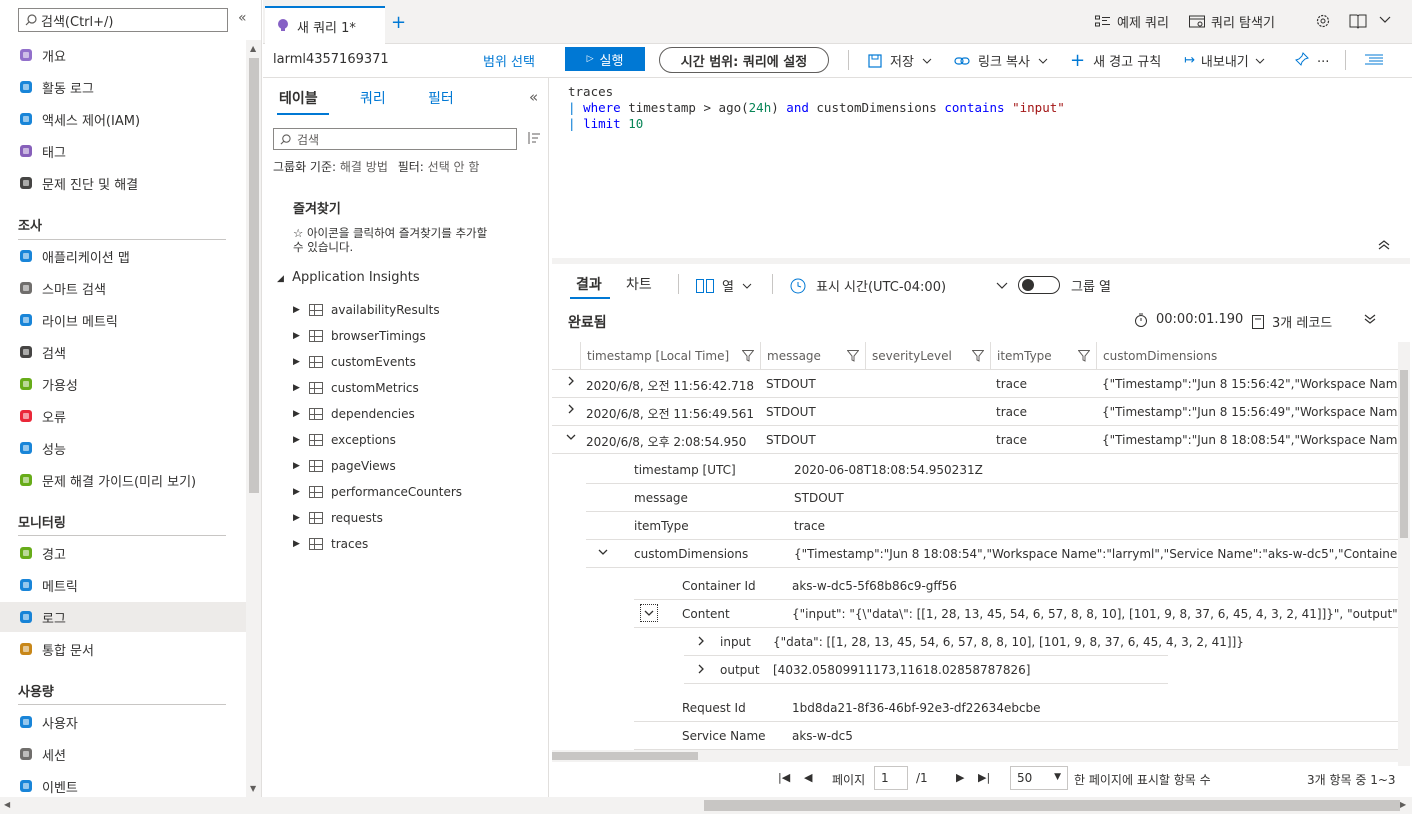 The image size is (1412, 814). I want to click on gear-icon, so click(1323, 21).